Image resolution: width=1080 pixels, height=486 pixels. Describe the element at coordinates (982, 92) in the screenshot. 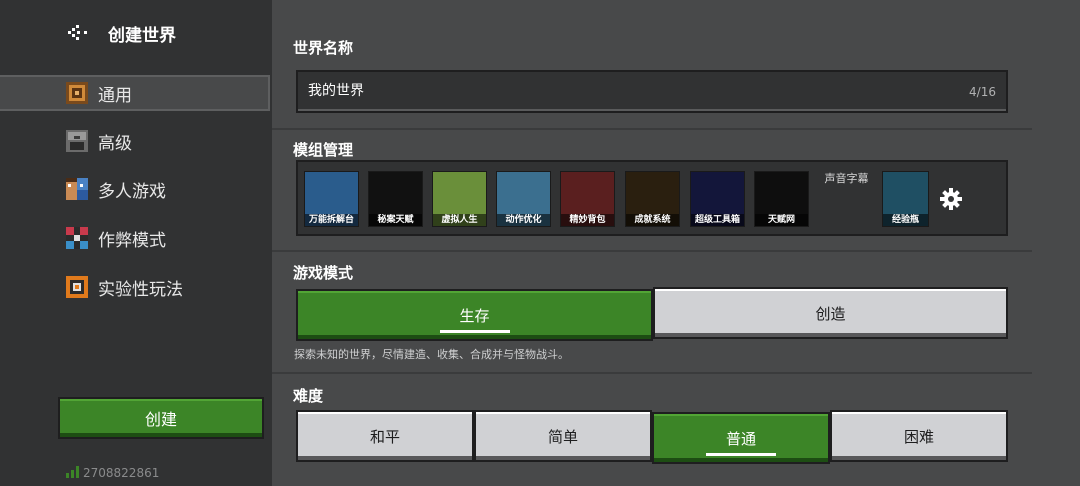

I see `char-count: 4/16` at that location.